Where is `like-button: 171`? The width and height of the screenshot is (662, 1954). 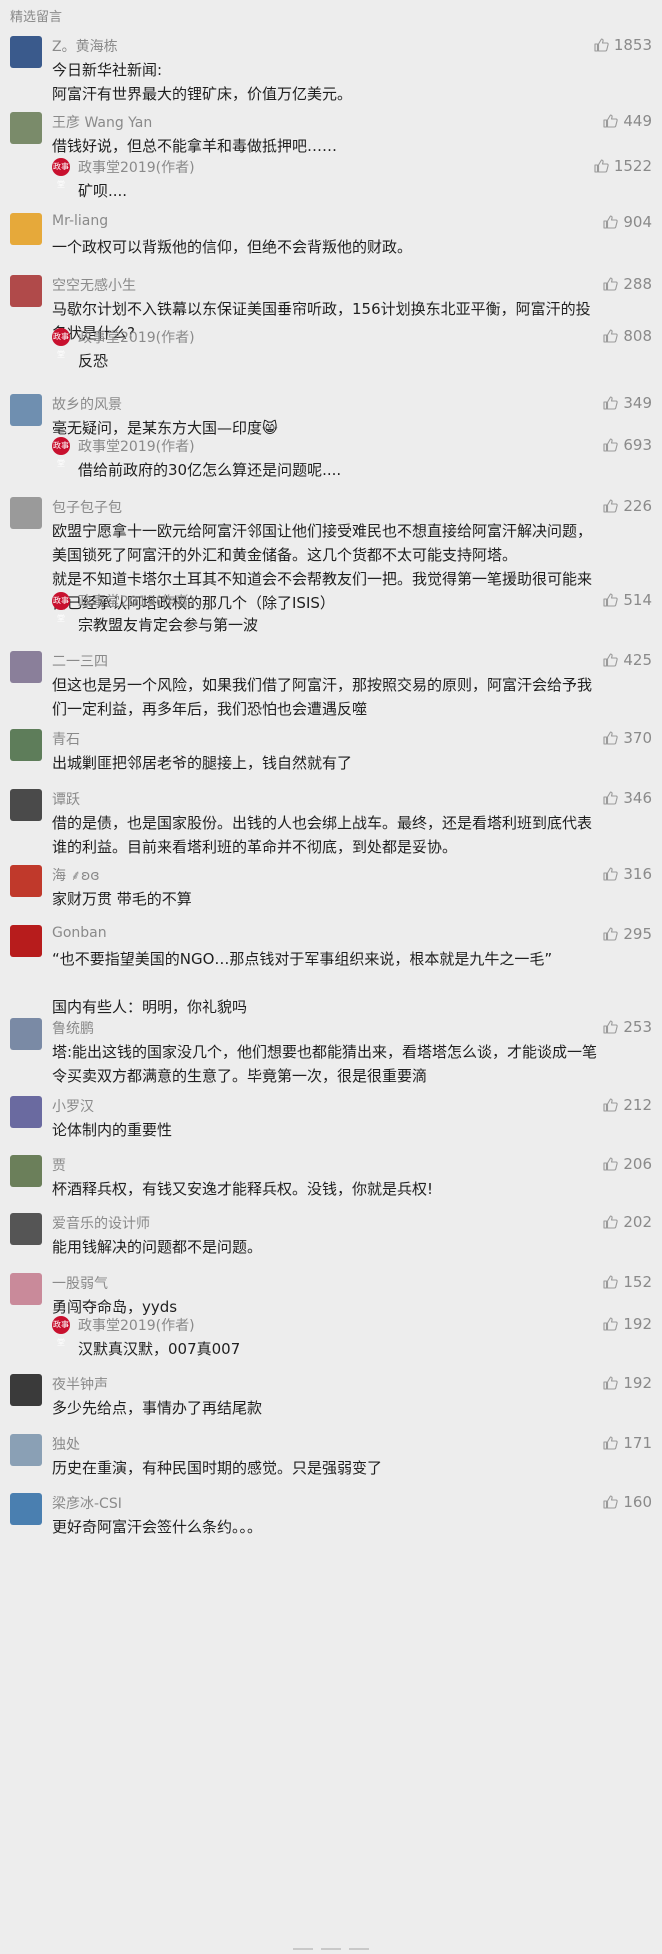
like-button: 171 is located at coordinates (627, 1443).